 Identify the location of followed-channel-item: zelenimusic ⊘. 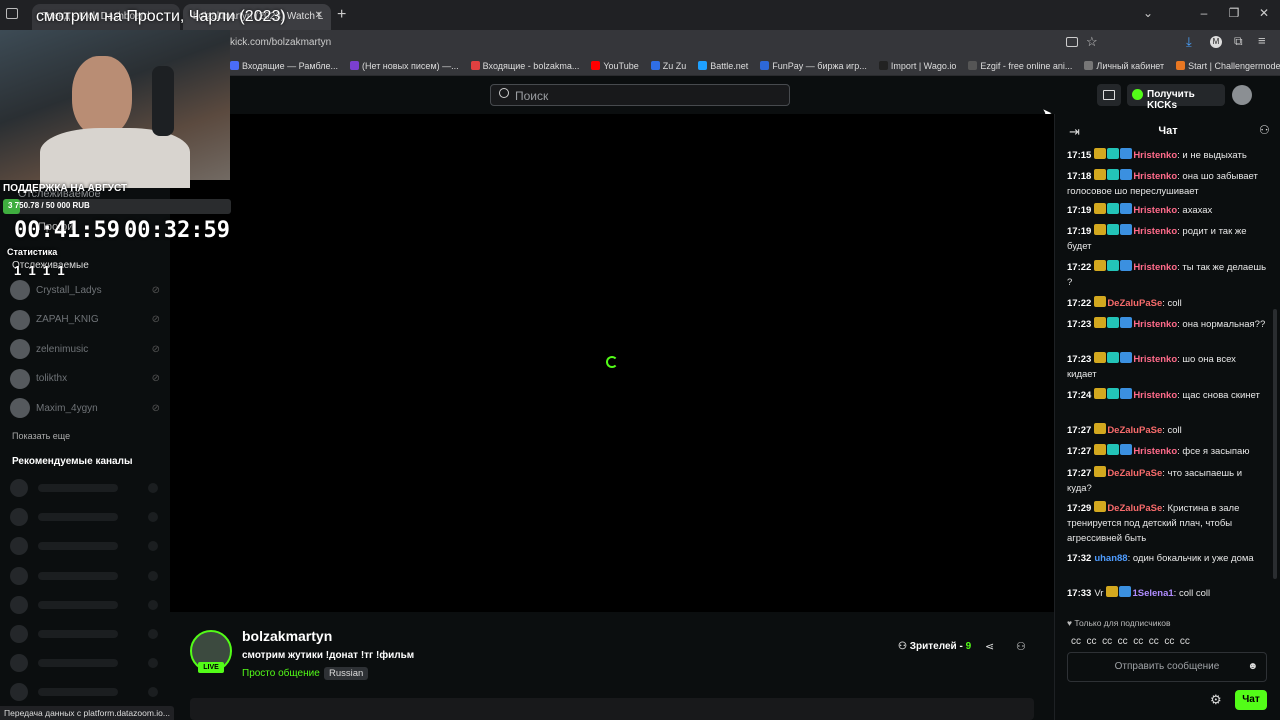
(90, 349).